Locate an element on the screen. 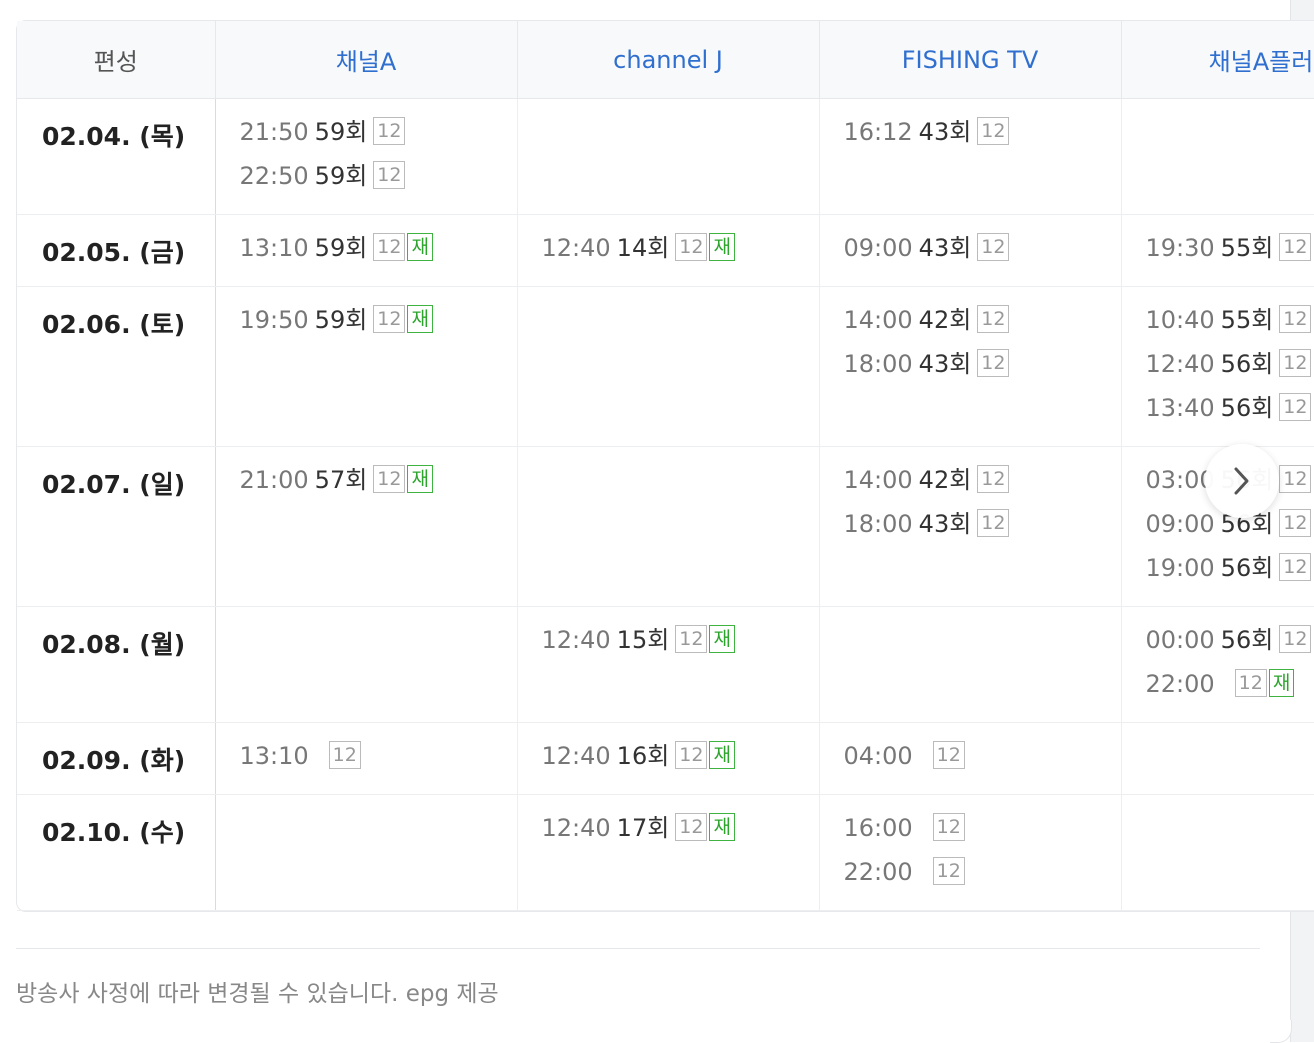 This screenshot has height=1043, width=1314. air-time: 10:40 is located at coordinates (1180, 320).